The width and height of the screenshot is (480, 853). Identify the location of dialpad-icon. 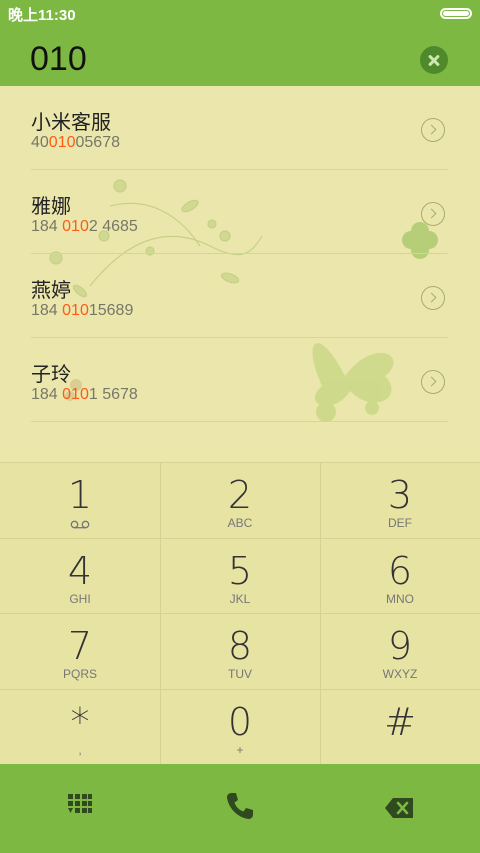
(80, 805).